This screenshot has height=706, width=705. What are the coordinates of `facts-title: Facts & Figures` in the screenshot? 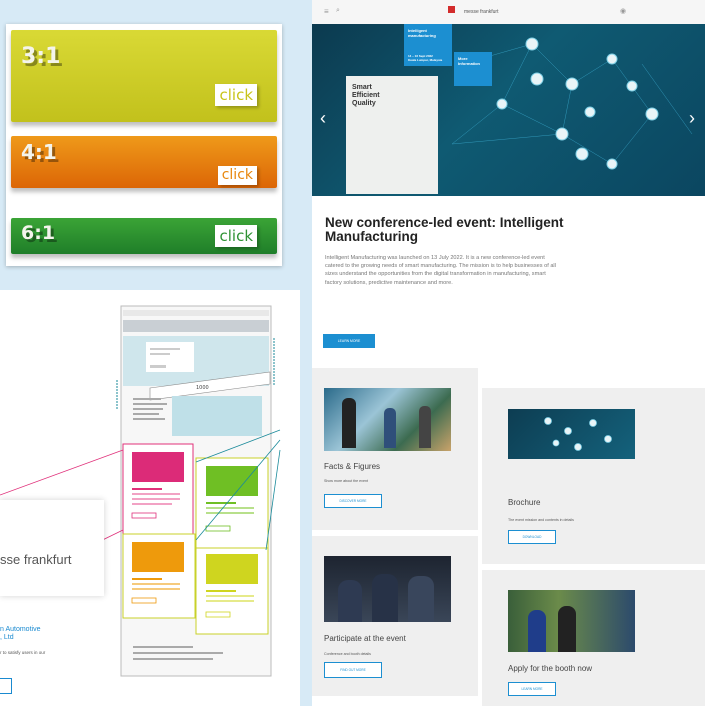 It's located at (352, 466).